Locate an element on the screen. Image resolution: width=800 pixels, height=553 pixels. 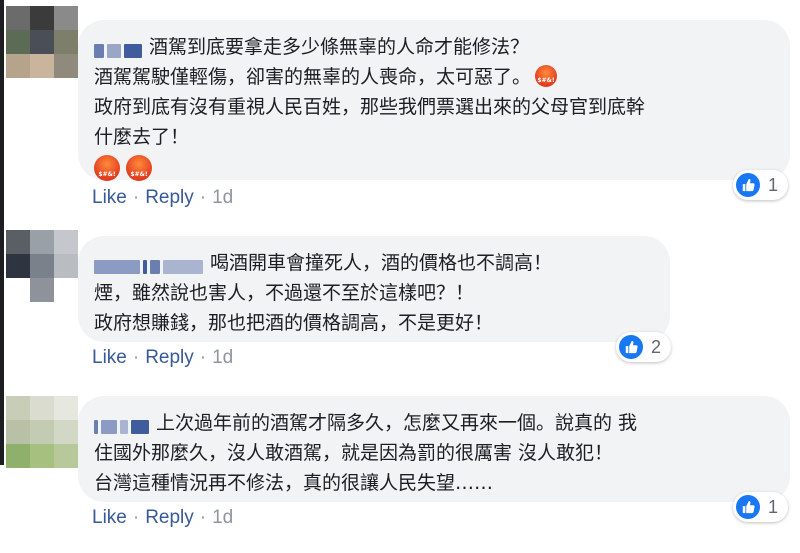
comment-text-line: 什麼去了！ is located at coordinates (142, 137).